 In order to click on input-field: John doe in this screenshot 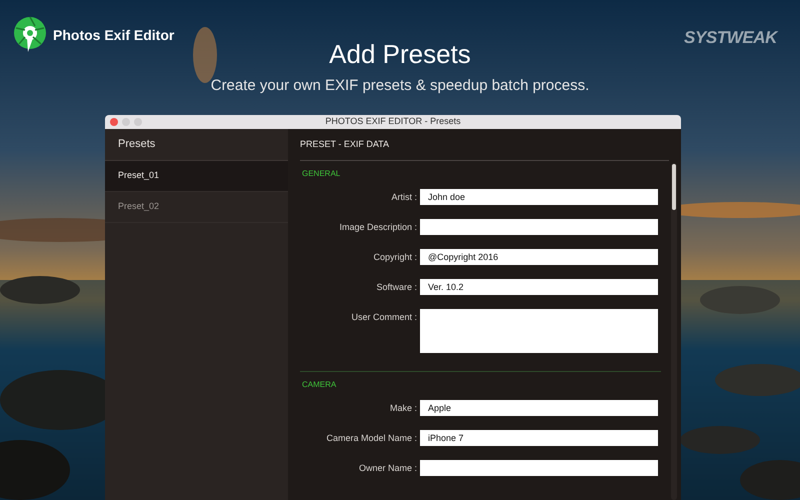, I will do `click(539, 197)`.